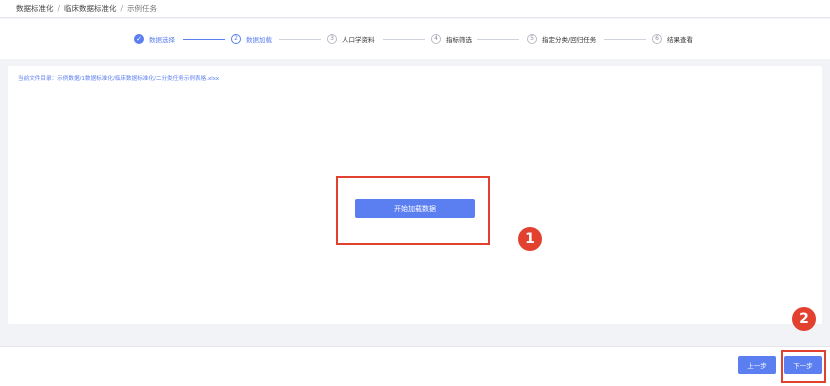  I want to click on annotation-marker-2: 2, so click(804, 319).